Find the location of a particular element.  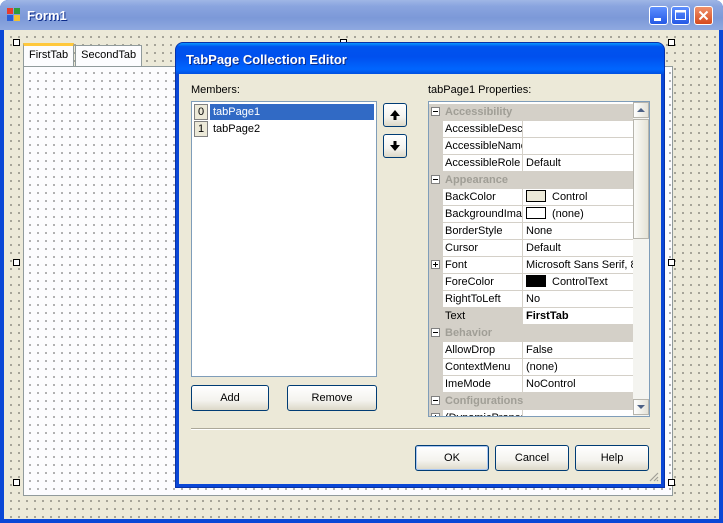

property-row: Text FirstTab is located at coordinates (531, 316).